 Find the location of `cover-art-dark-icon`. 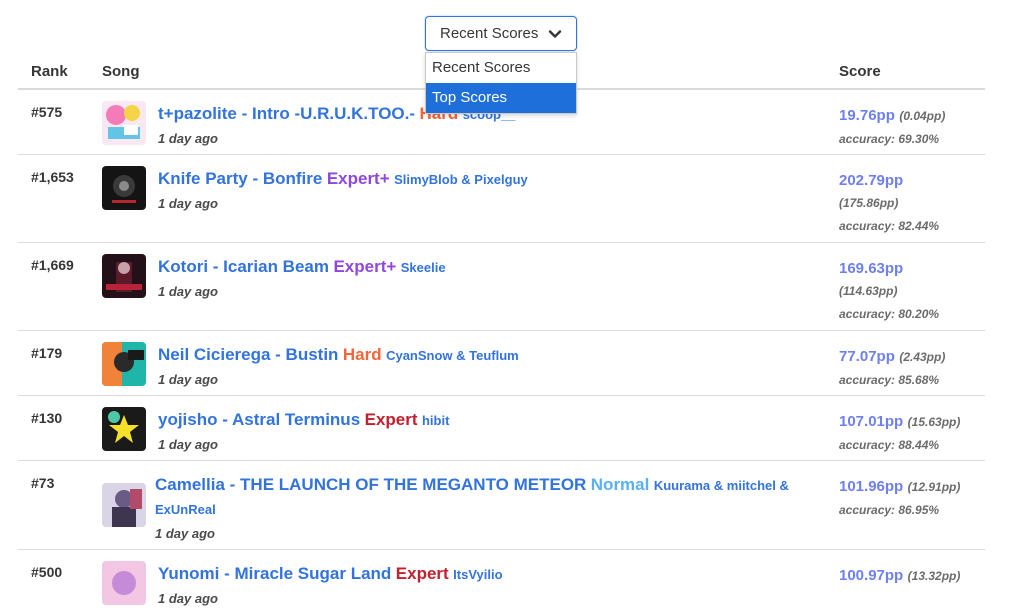

cover-art-dark-icon is located at coordinates (124, 188).